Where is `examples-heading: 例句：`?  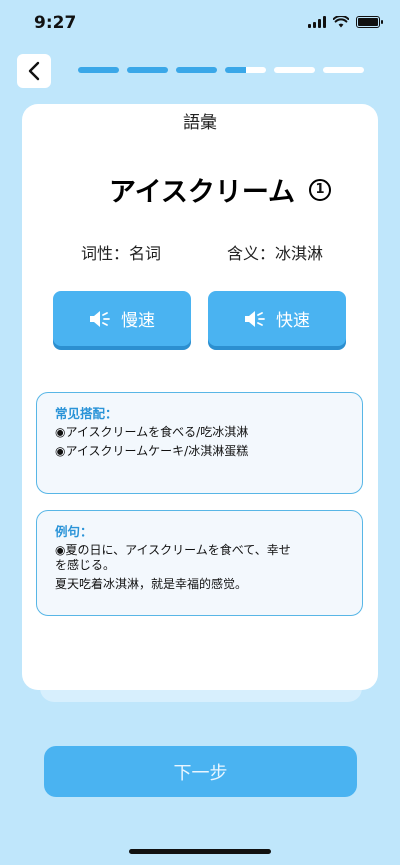
examples-heading: 例句： is located at coordinates (74, 531).